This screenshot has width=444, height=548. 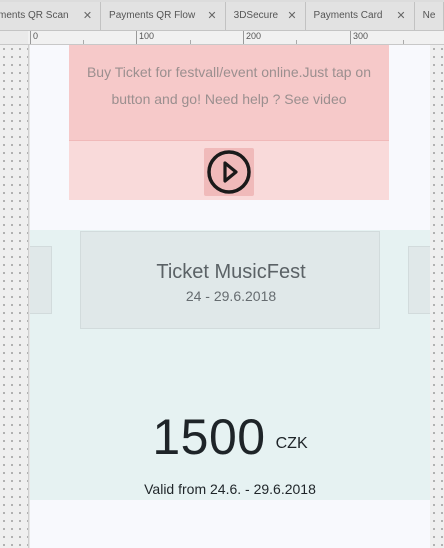 I want to click on ticket-dates: 24 - 29.6.2018, so click(x=231, y=296).